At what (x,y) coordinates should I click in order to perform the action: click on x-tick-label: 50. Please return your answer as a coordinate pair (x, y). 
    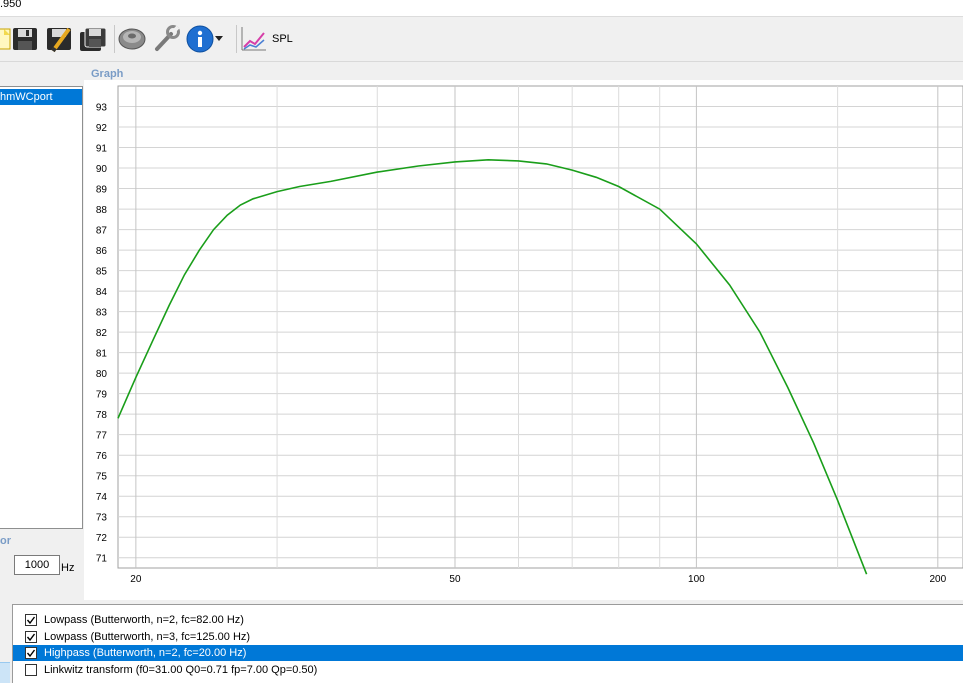
    Looking at the image, I should click on (455, 579).